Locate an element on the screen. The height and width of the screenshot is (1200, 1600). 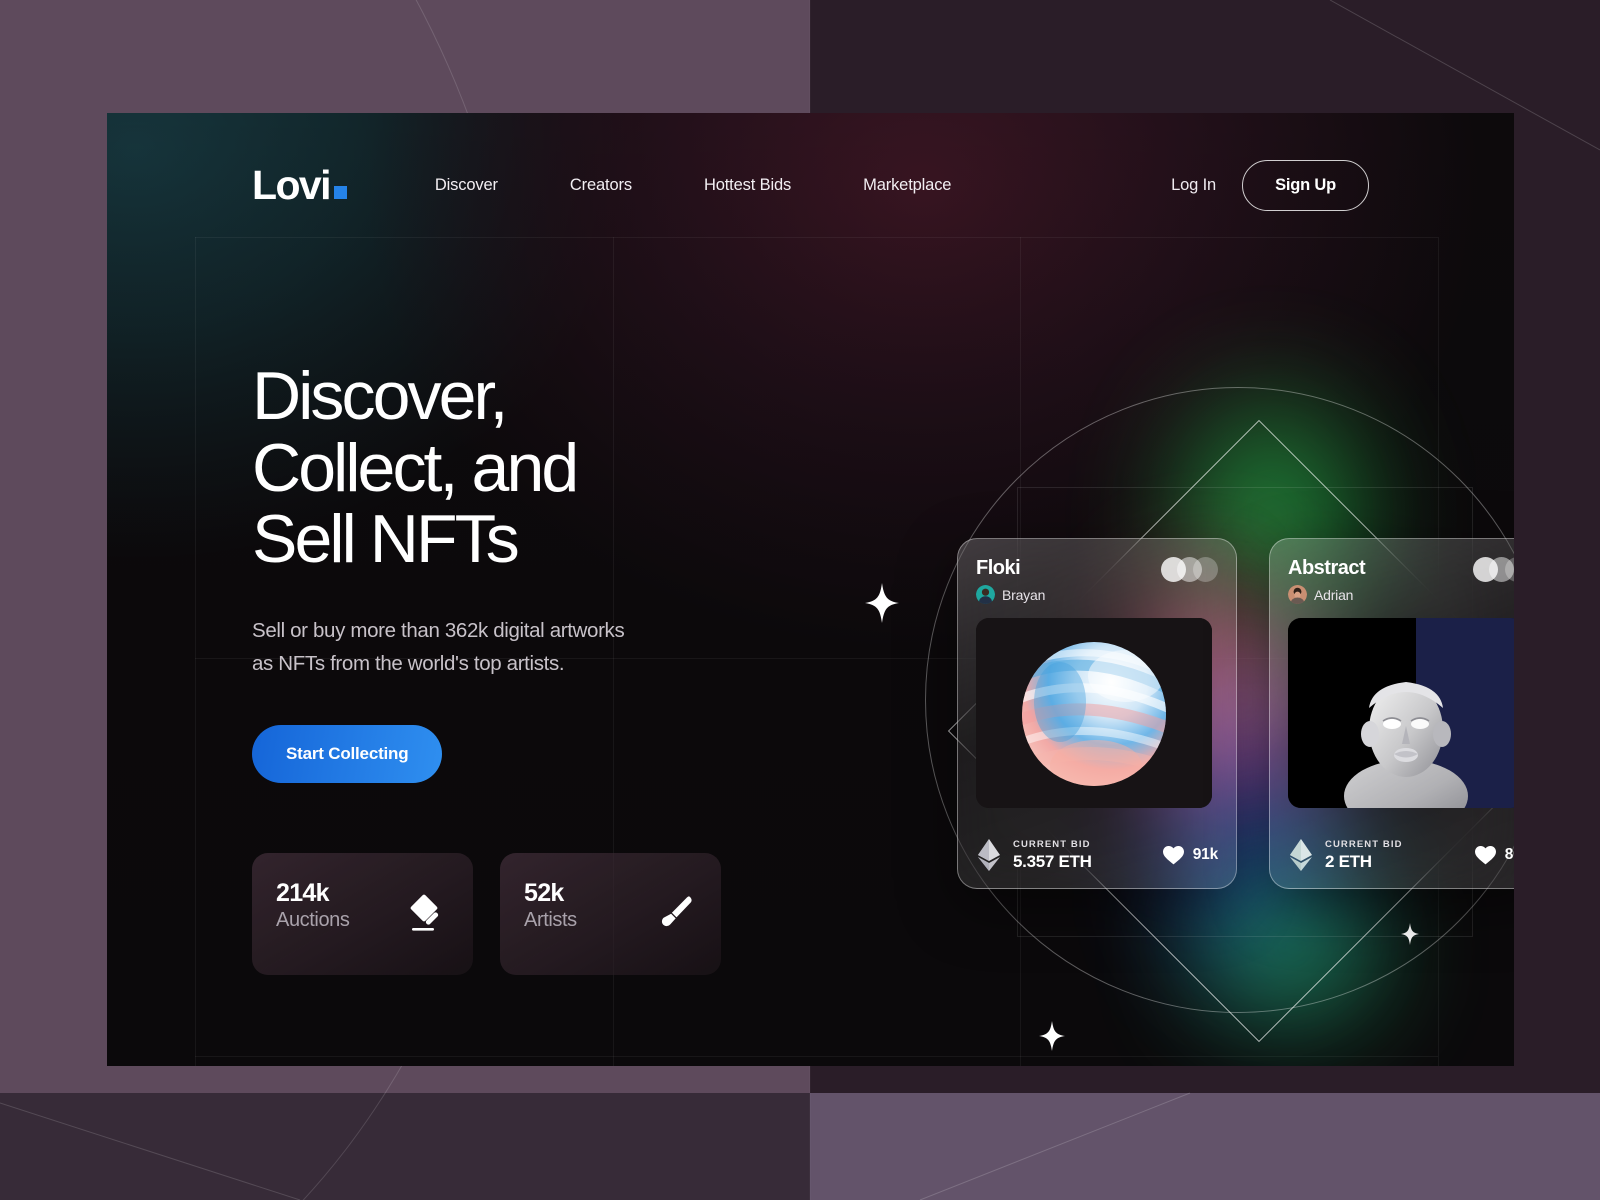
owner-avatar is located at coordinates (1205, 569).